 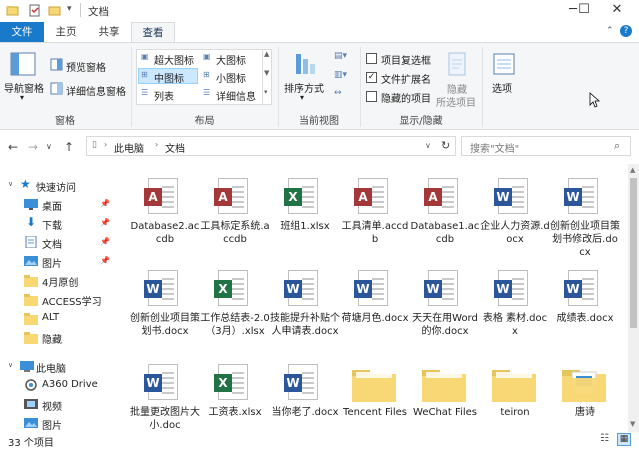 I want to click on details-pane-button: 详细信息窗格, so click(x=96, y=90).